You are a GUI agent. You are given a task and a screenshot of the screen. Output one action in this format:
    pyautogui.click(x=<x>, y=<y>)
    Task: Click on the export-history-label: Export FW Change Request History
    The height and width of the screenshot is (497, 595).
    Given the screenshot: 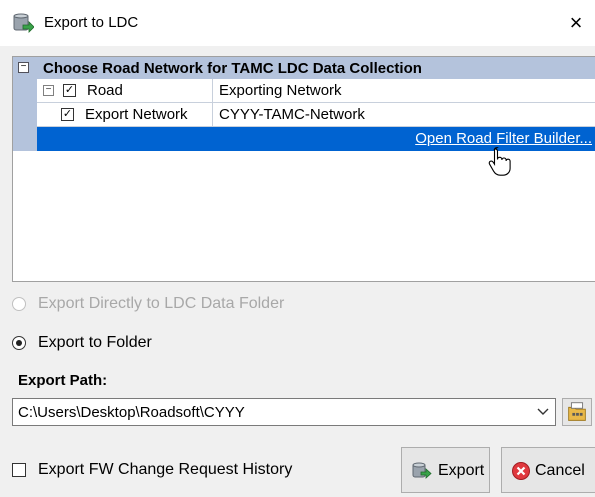 What is the action you would take?
    pyautogui.click(x=165, y=470)
    